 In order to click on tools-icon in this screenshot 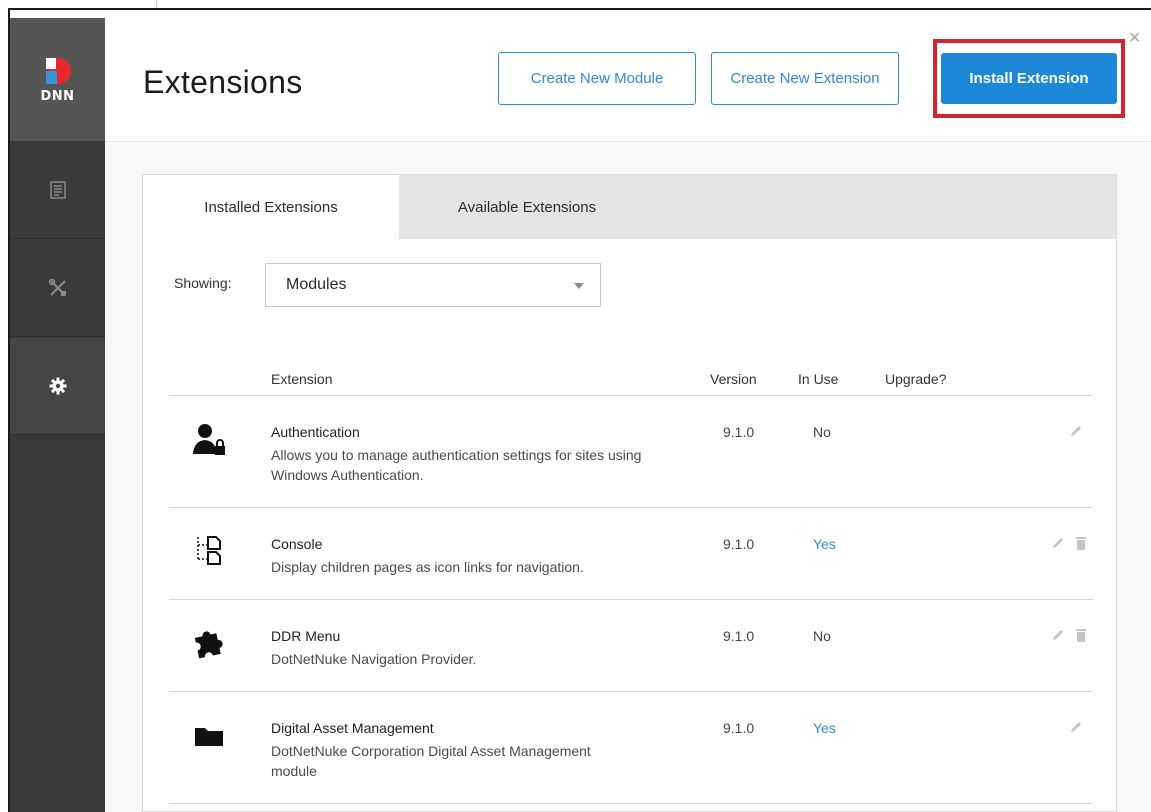, I will do `click(57, 287)`.